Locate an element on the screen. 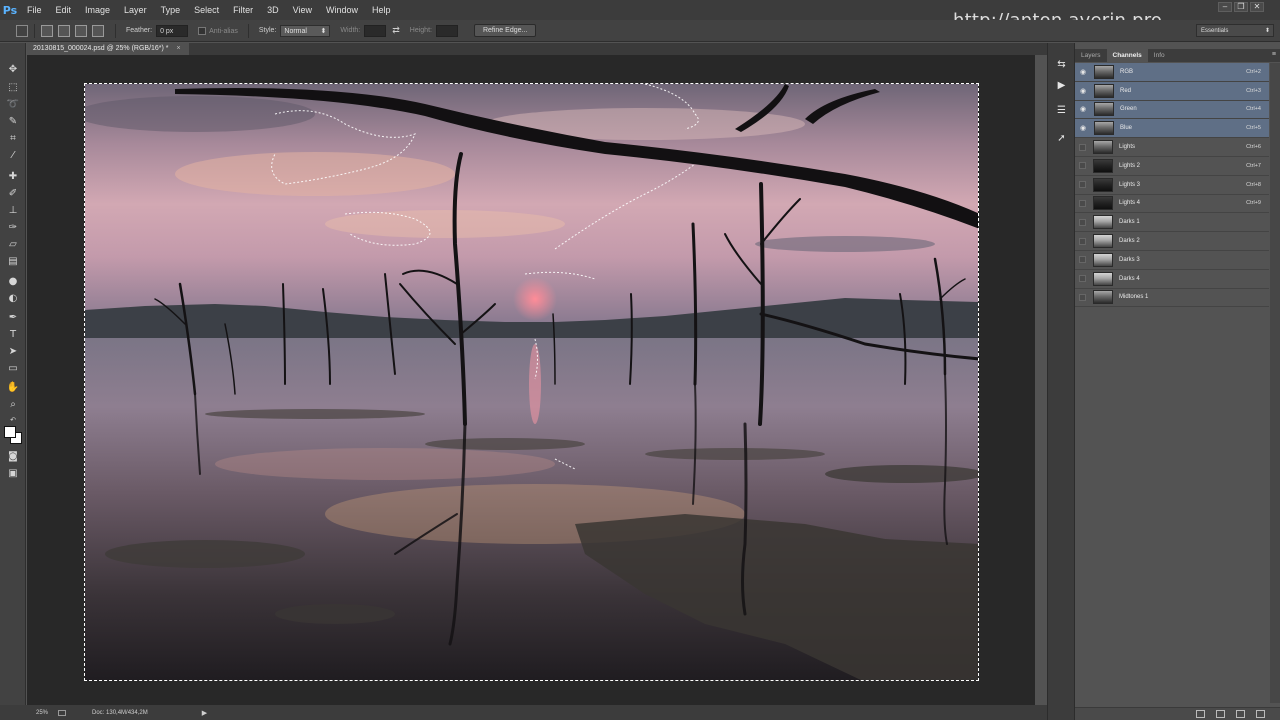 This screenshot has height=720, width=1280. channel-row: Lights 3 Ctrl+8 is located at coordinates (1172, 185).